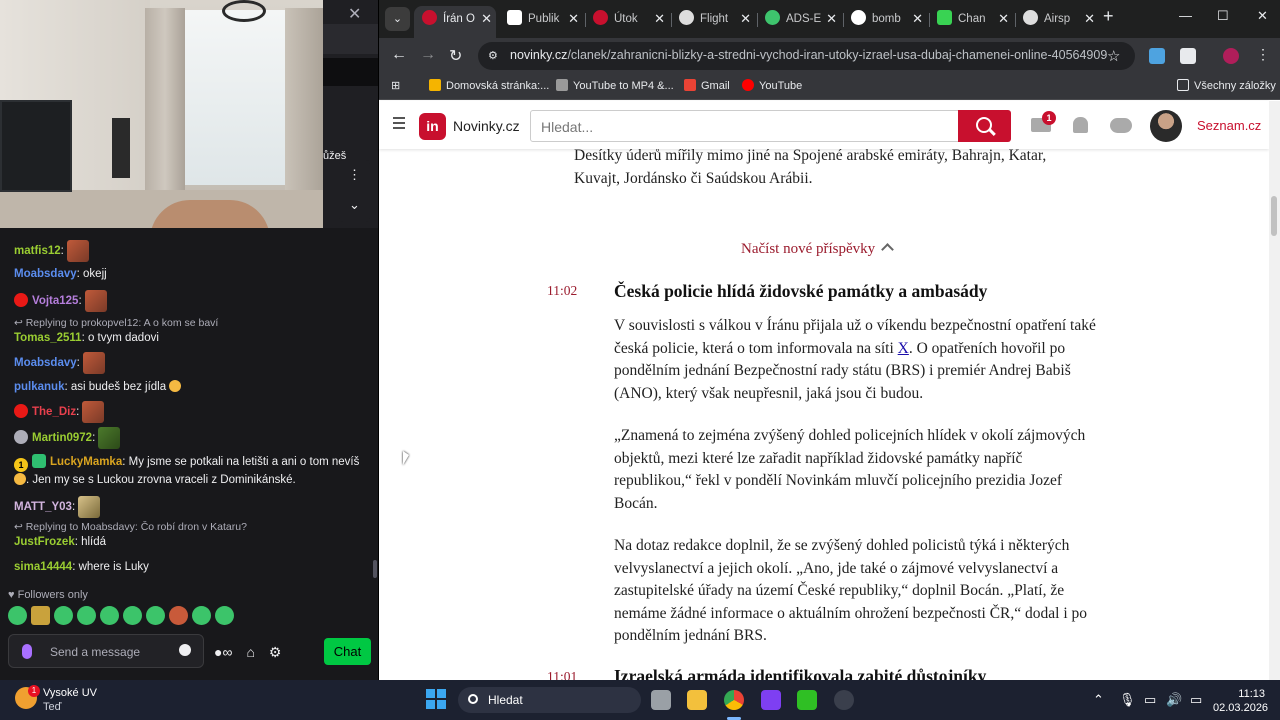 This screenshot has height=720, width=1280. I want to click on tab-ads: ADS-E ✕, so click(800, 20).